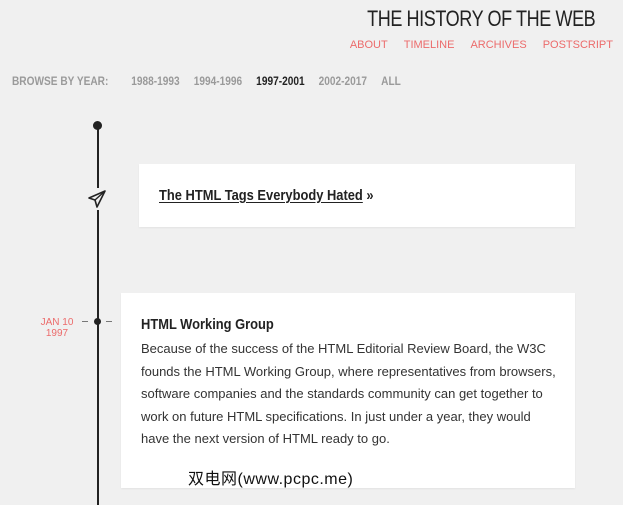 The width and height of the screenshot is (623, 505). I want to click on entry-link: The HTML Tags Everybody Hated », so click(266, 195).